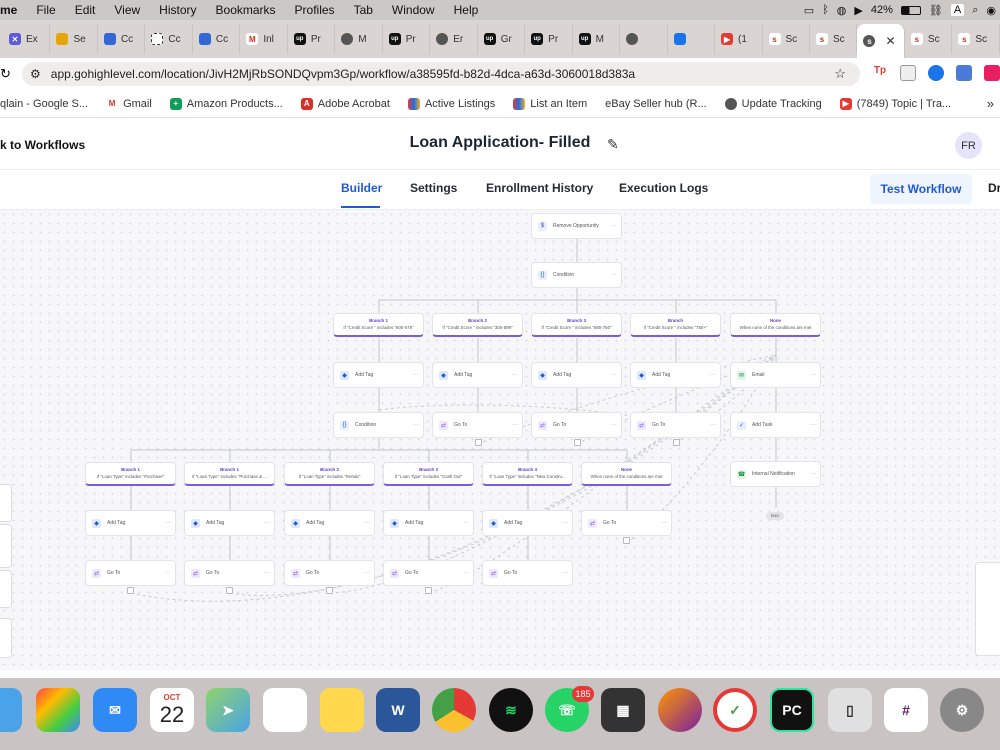 The width and height of the screenshot is (1000, 750). I want to click on browser-tab: Se, so click(74, 39).